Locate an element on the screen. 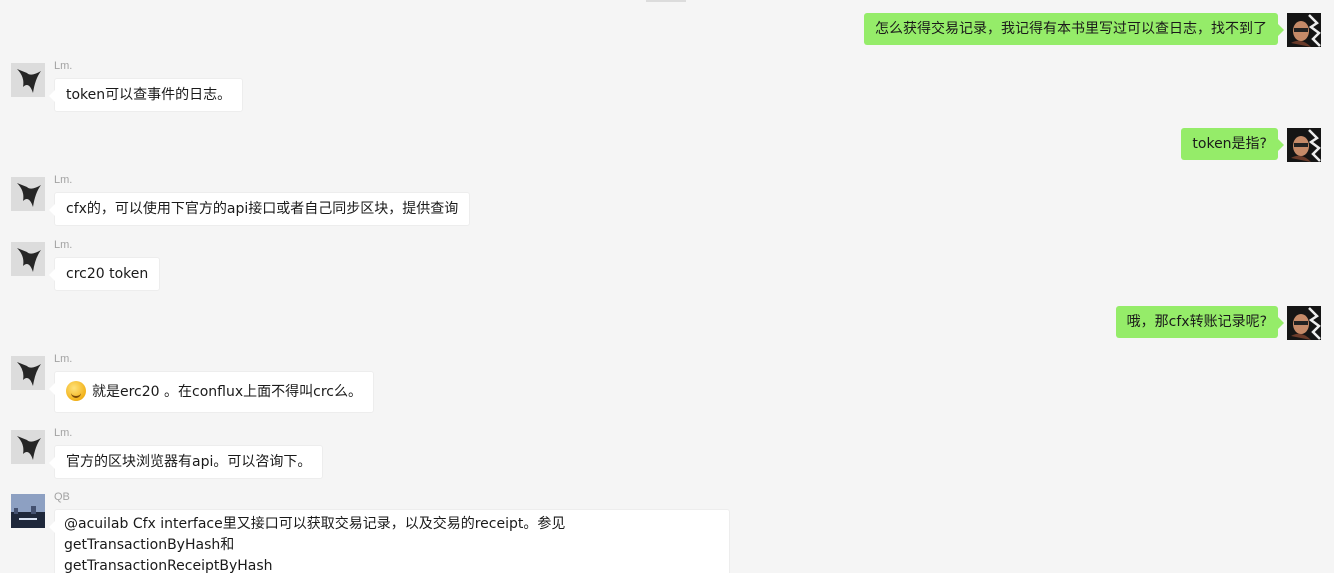  grin-face-icon is located at coordinates (76, 391).